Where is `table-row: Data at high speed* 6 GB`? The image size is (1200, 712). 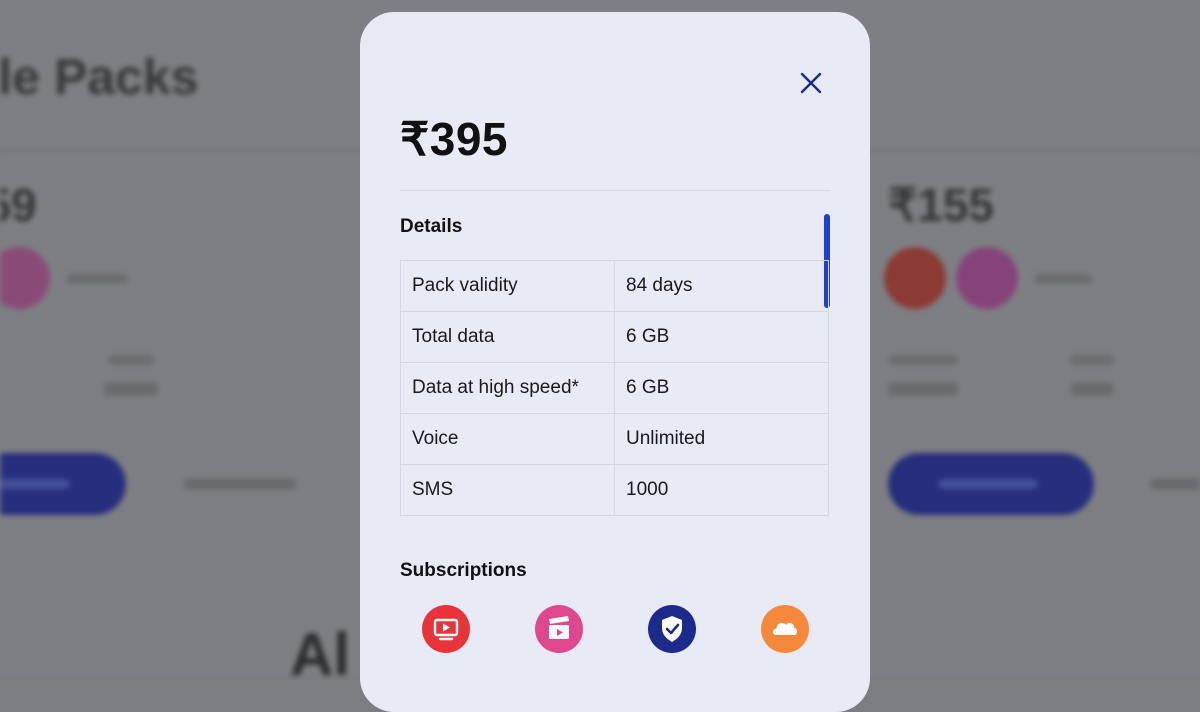 table-row: Data at high speed* 6 GB is located at coordinates (614, 388).